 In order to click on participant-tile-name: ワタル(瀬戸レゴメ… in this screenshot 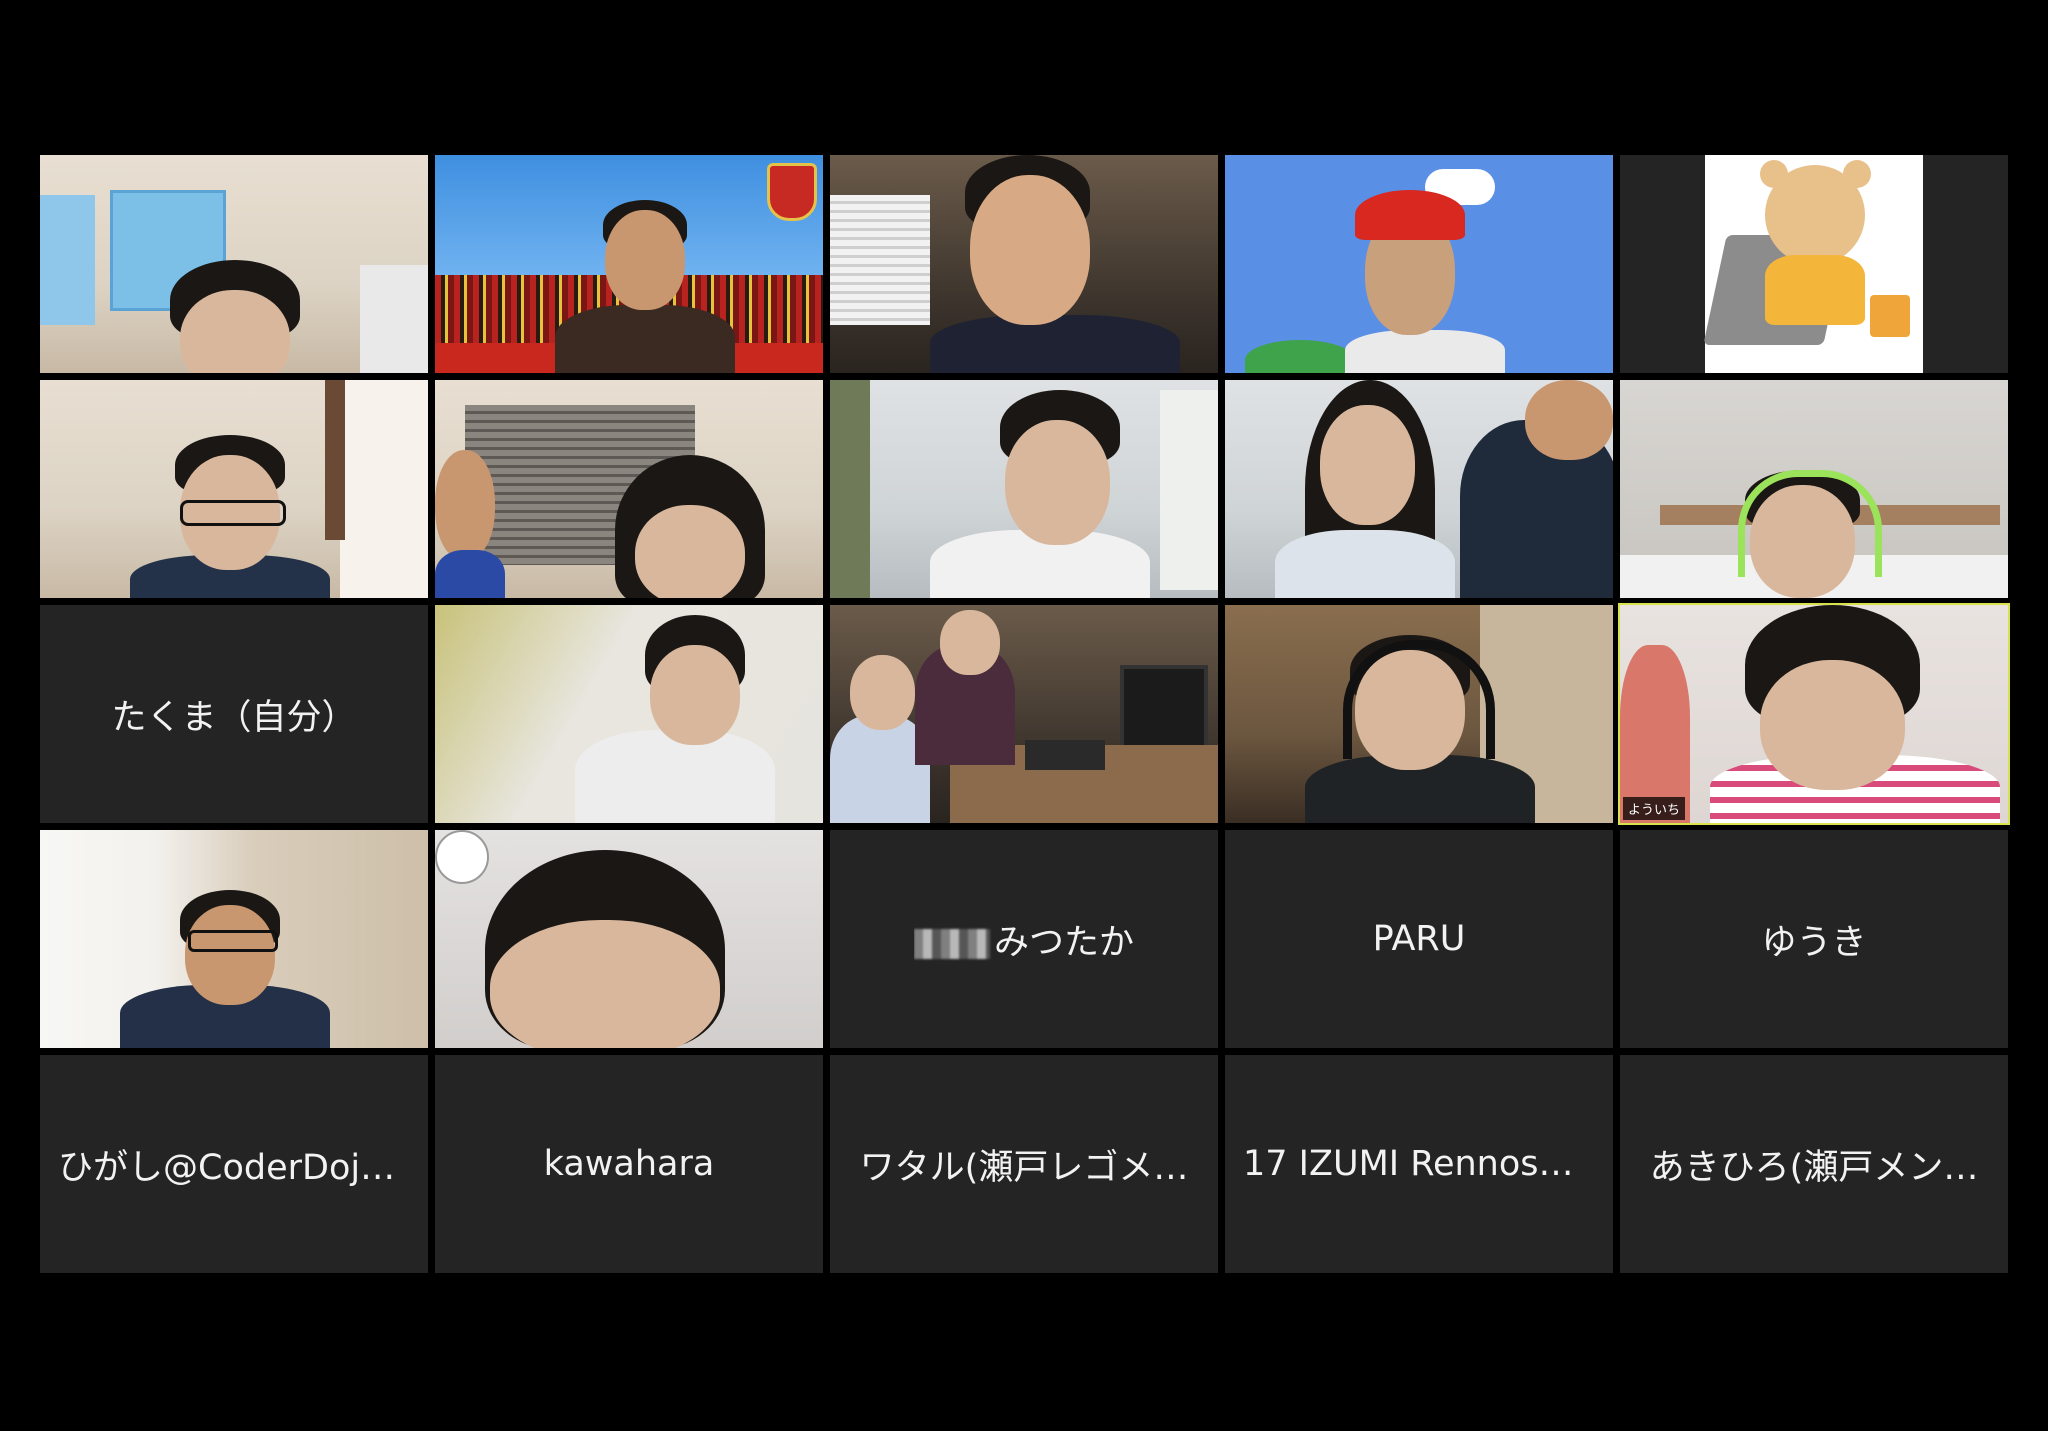, I will do `click(1024, 1164)`.